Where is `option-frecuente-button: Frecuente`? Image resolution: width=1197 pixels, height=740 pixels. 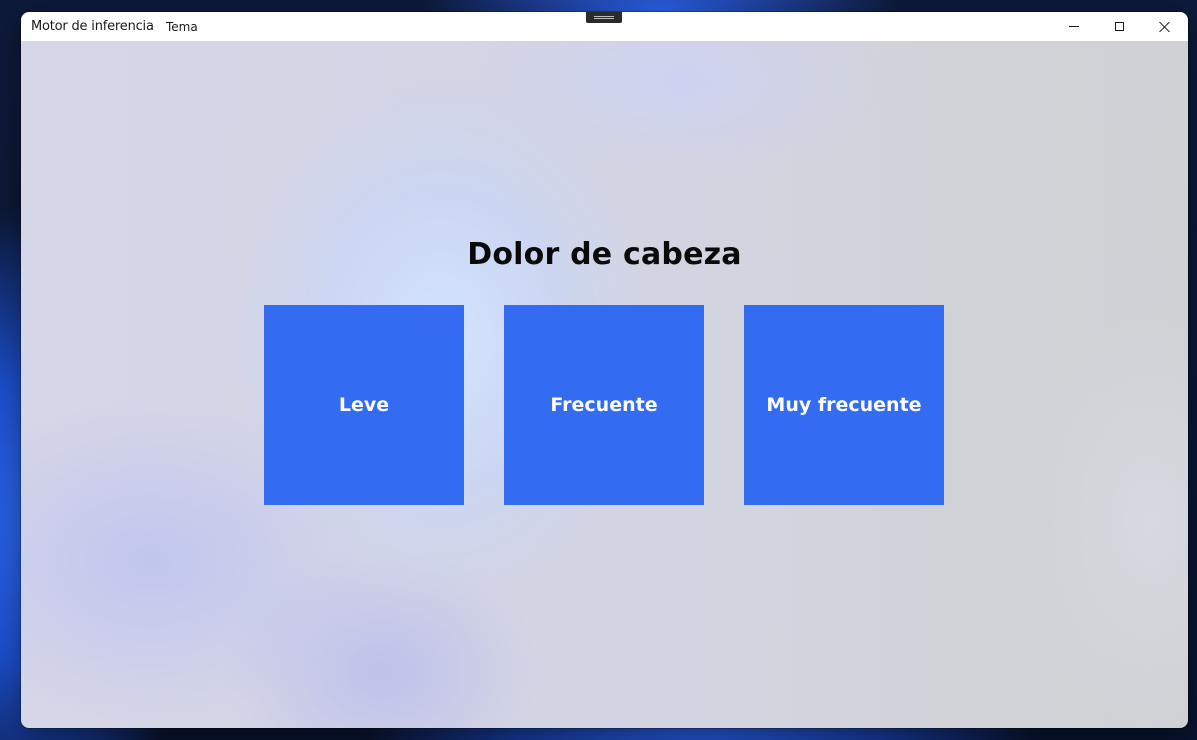
option-frecuente-button: Frecuente is located at coordinates (604, 405).